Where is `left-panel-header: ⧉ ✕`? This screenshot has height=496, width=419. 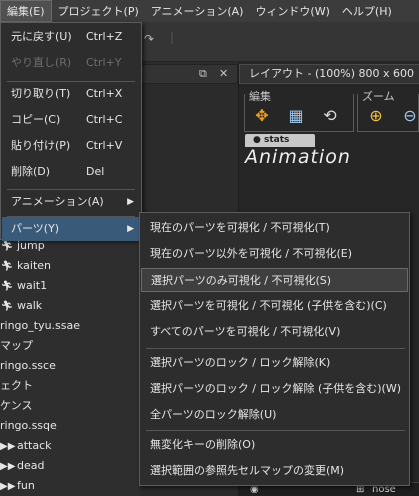
left-panel-header: ⧉ ✕ is located at coordinates (189, 74).